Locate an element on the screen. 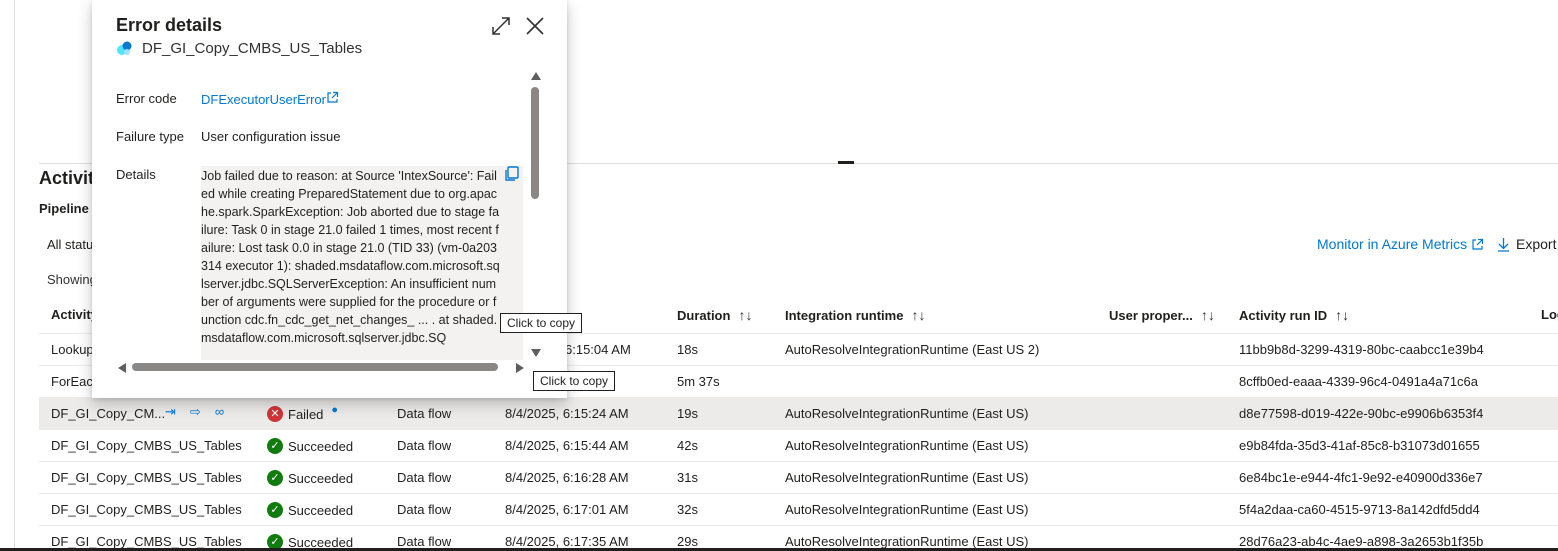 This screenshot has height=551, width=1558. row-actions: ⇥ ⇨ ∞ is located at coordinates (194, 412).